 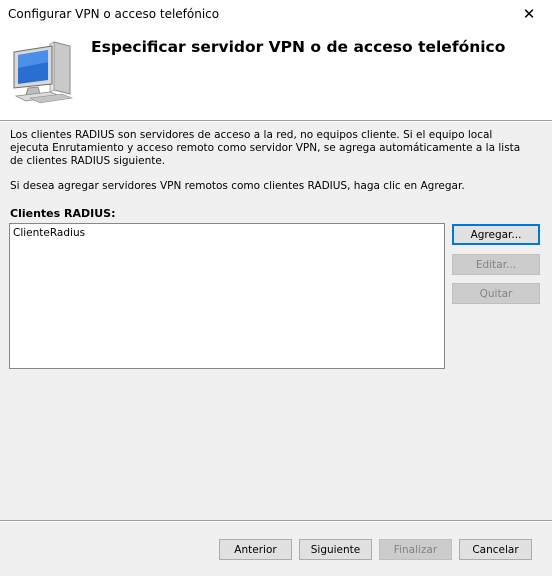 I want to click on window-title: Configurar VPN o acceso telefónico, so click(x=114, y=14).